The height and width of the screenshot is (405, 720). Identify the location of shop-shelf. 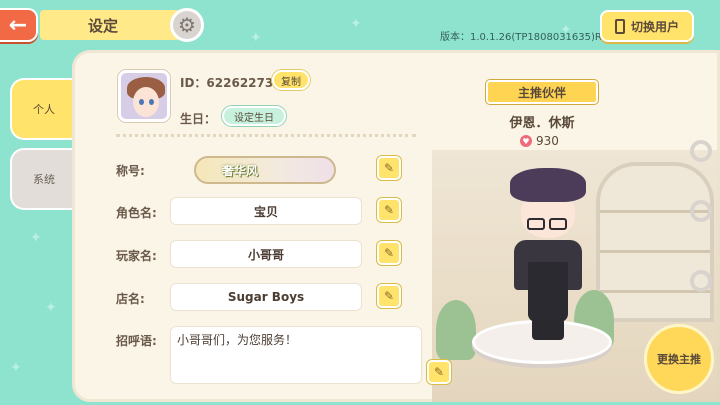
(655, 242).